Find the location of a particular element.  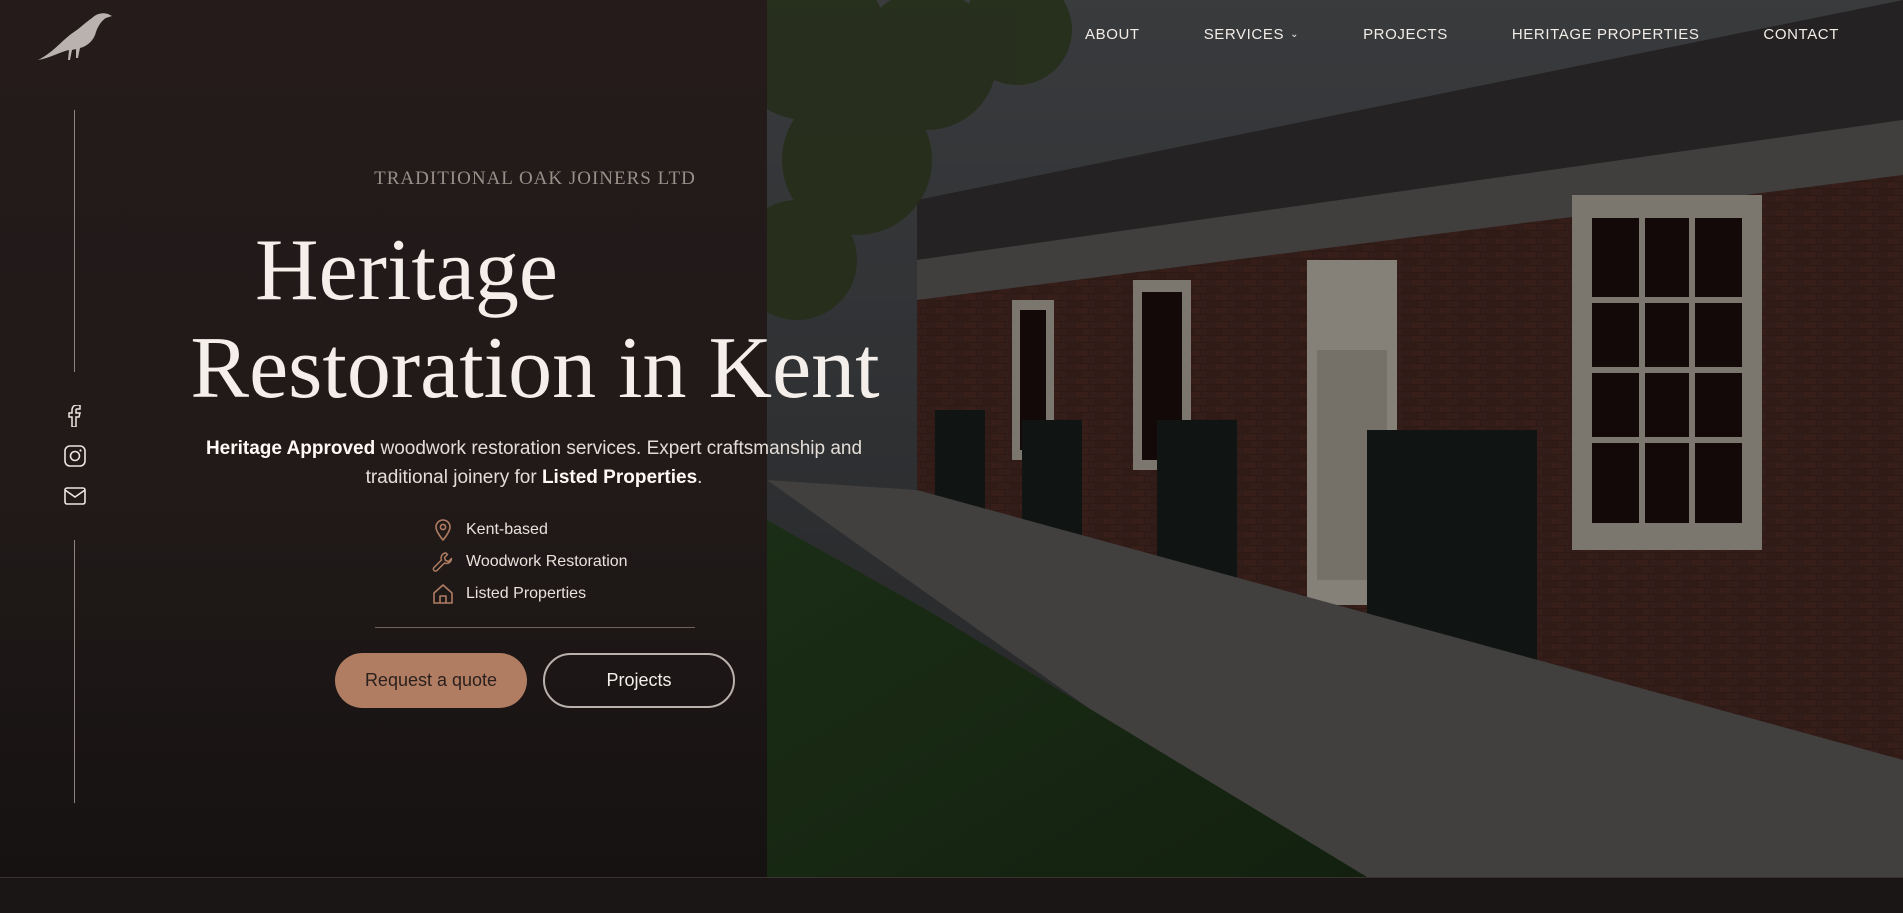

chevron-down-icon: ⌄ is located at coordinates (1295, 34).